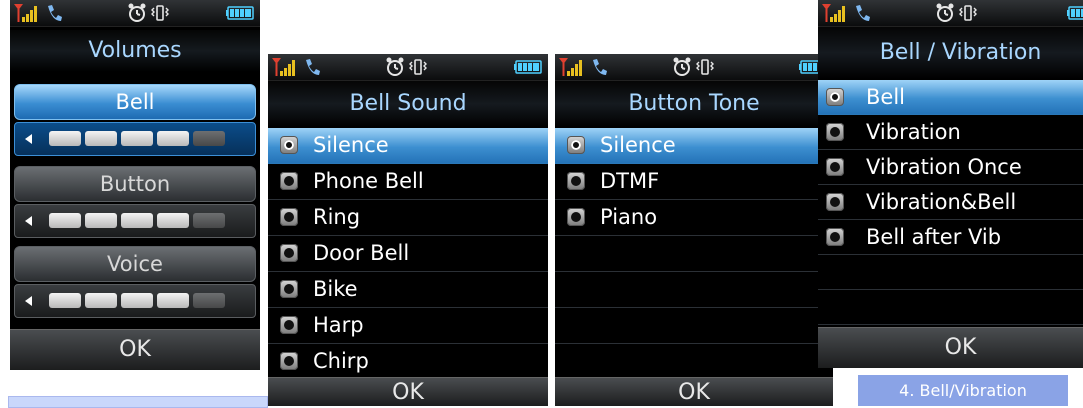 This screenshot has width=1083, height=408. What do you see at coordinates (408, 290) in the screenshot?
I see `list-item: Bike` at bounding box center [408, 290].